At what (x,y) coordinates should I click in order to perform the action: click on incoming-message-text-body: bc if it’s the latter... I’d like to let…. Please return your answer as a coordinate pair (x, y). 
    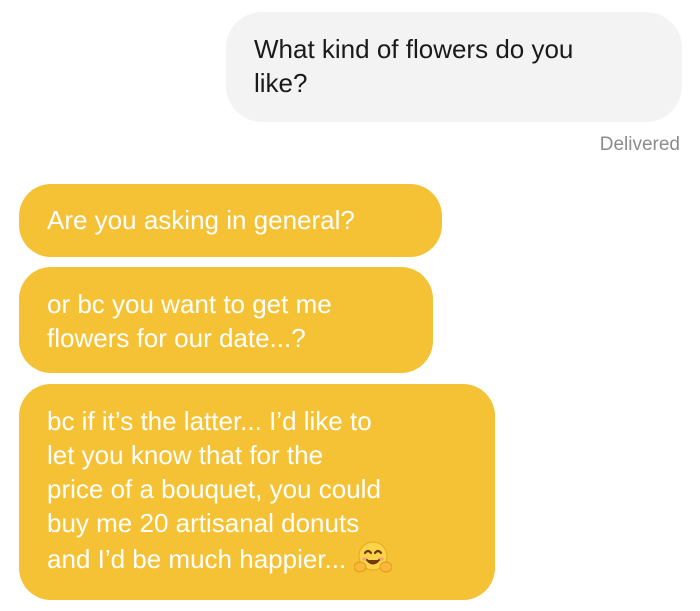
    Looking at the image, I should click on (214, 490).